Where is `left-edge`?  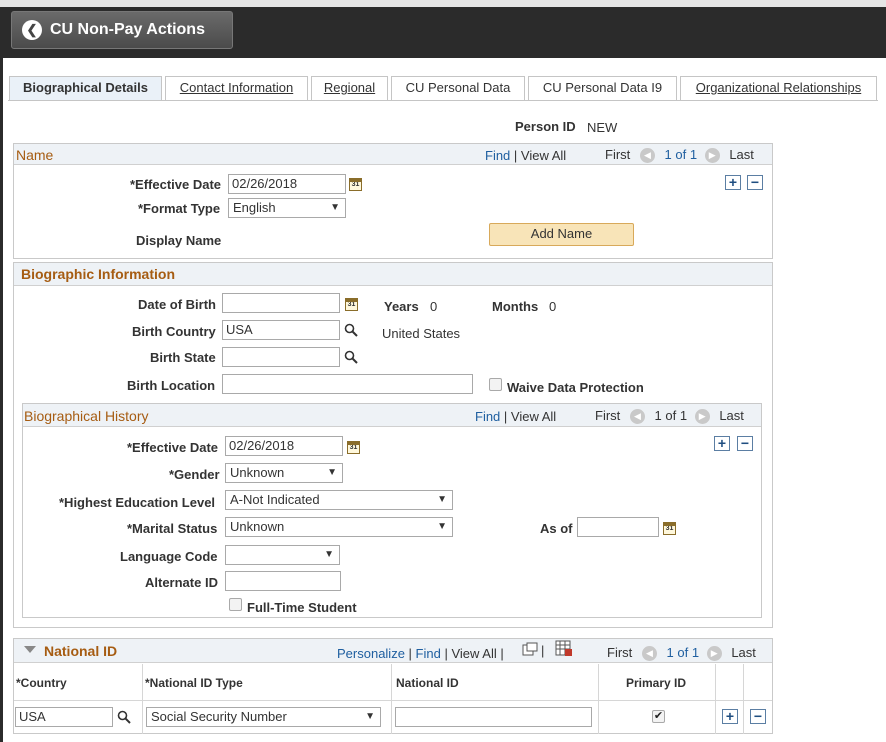
left-edge is located at coordinates (1, 400).